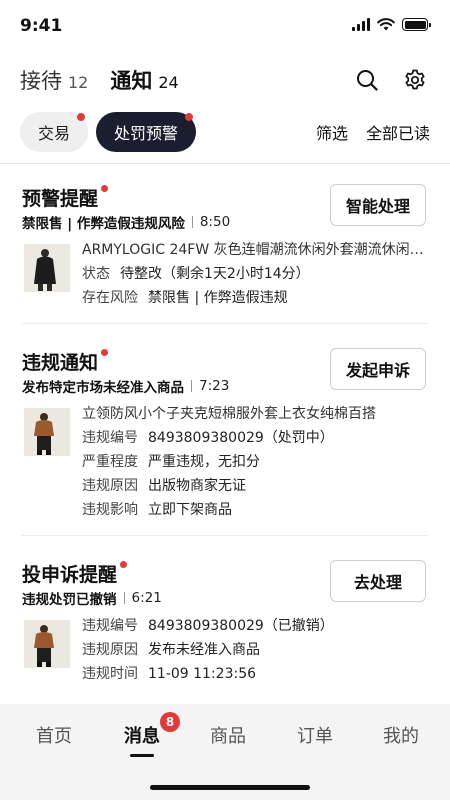 This screenshot has height=800, width=450. What do you see at coordinates (230, 787) in the screenshot?
I see `home-indicator` at bounding box center [230, 787].